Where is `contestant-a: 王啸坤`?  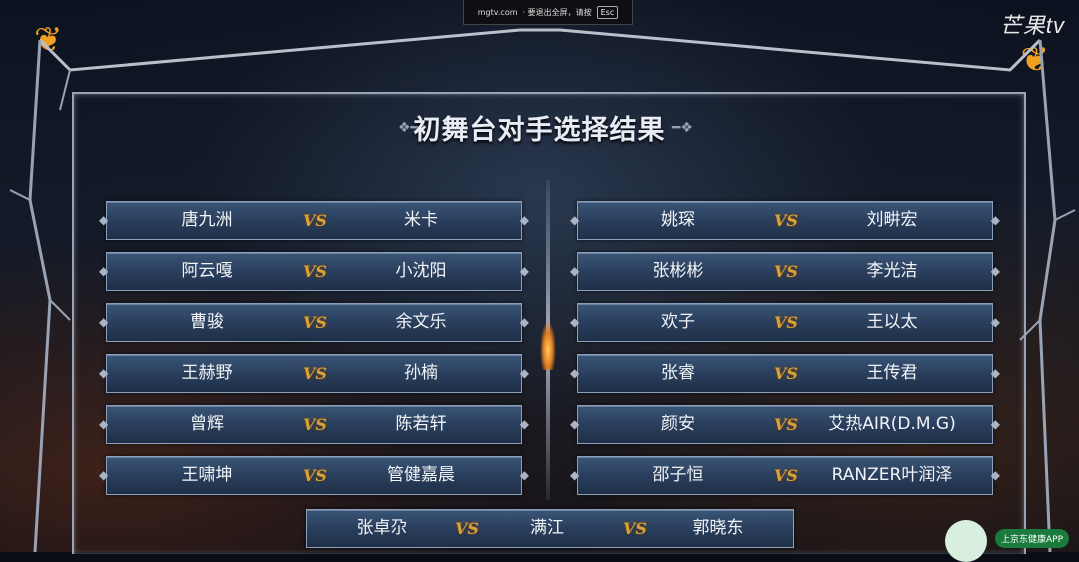
contestant-a: 王啸坤 is located at coordinates (207, 475).